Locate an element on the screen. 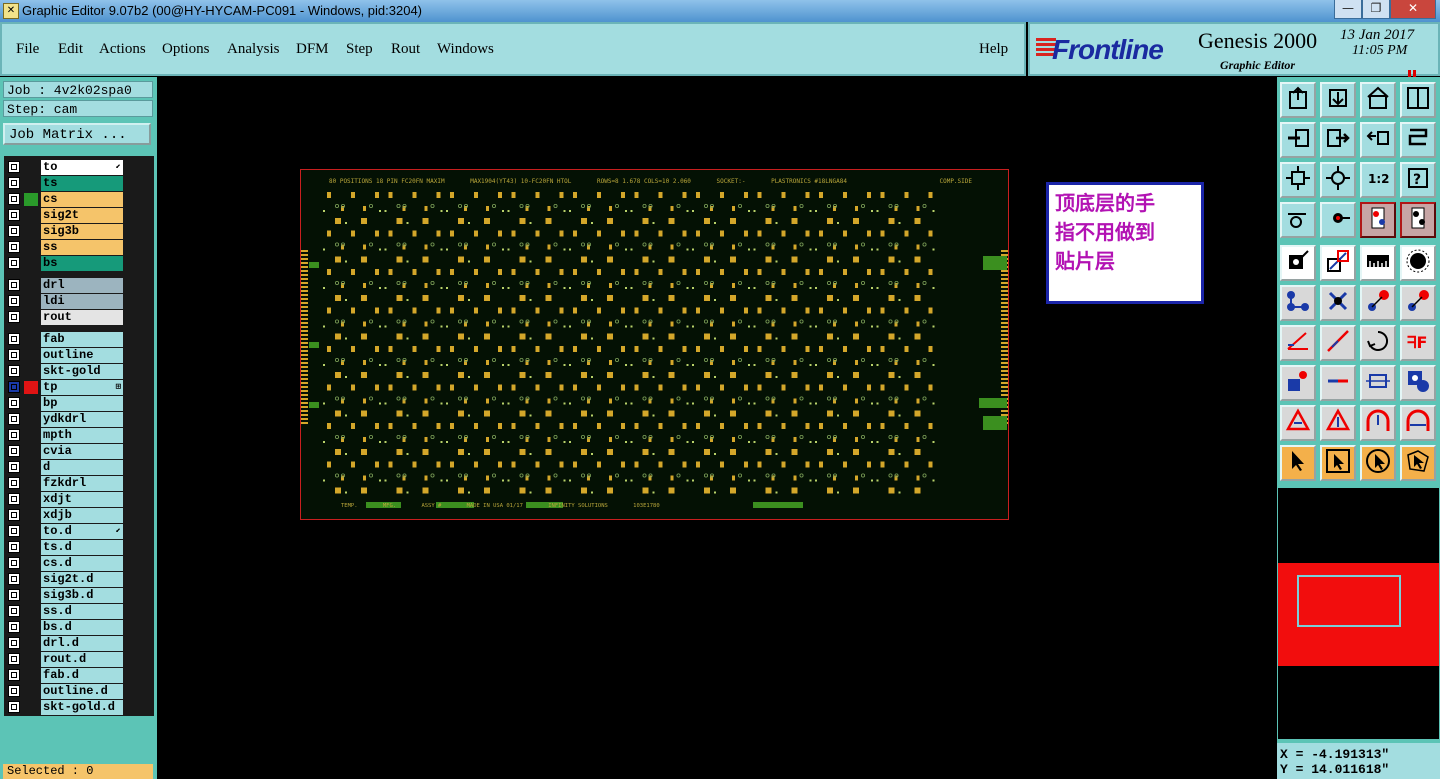 This screenshot has height=779, width=1440. layer-name: sig3b.d is located at coordinates (82, 595).